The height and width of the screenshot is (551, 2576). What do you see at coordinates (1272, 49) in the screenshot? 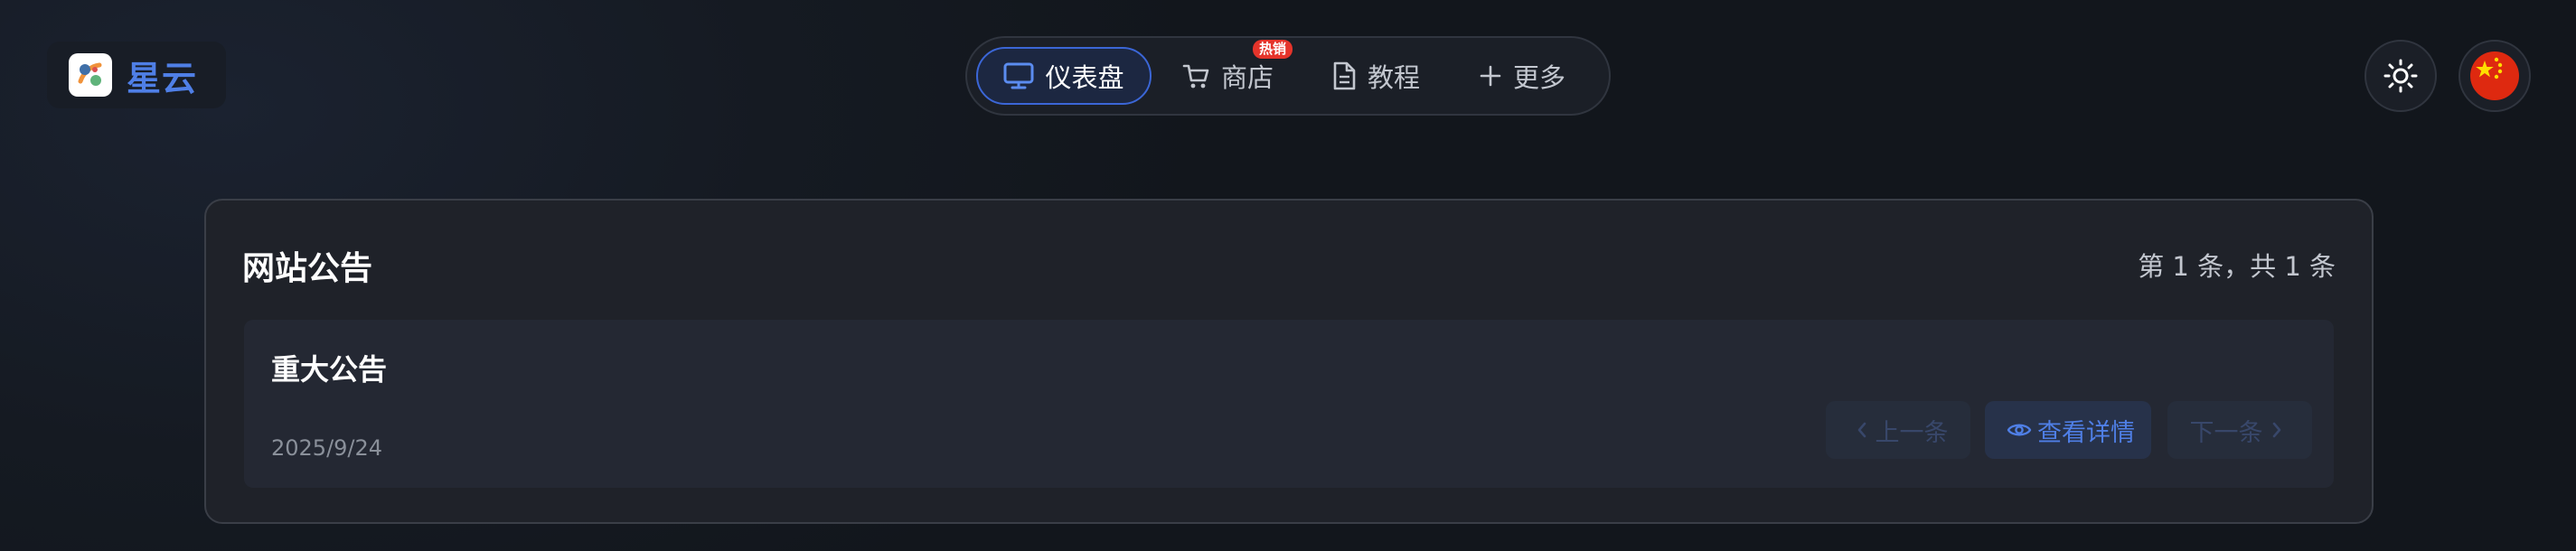
I see `hot-badge: 热销` at bounding box center [1272, 49].